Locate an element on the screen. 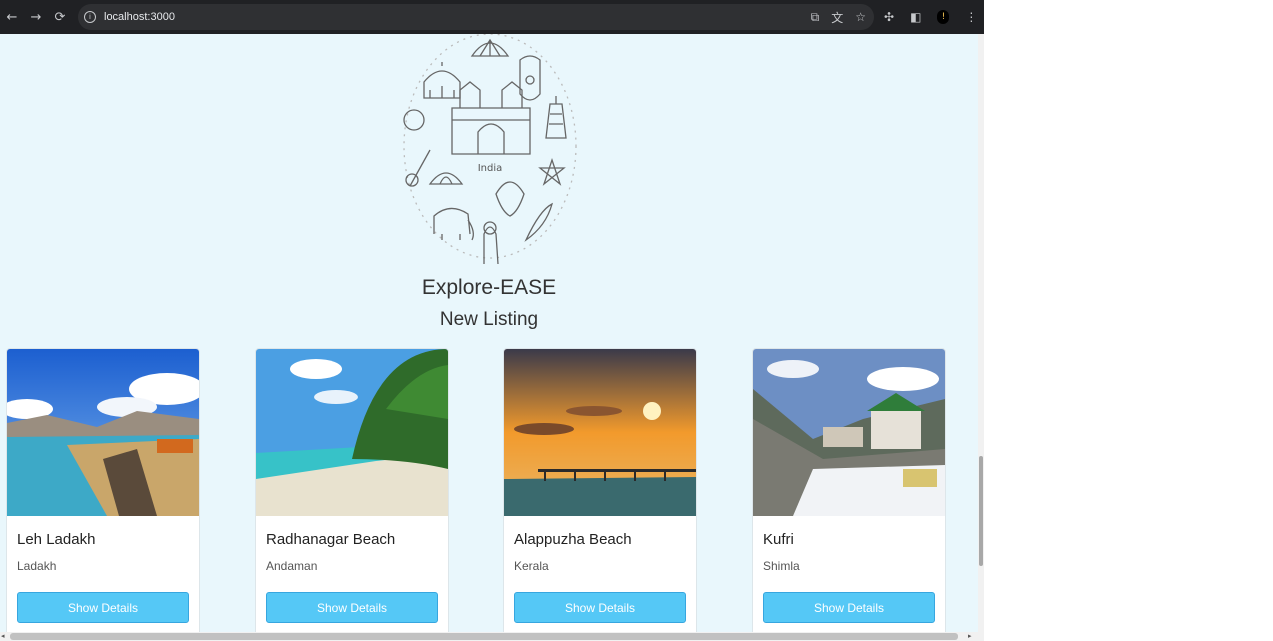  forward-icon: → is located at coordinates (36, 17).